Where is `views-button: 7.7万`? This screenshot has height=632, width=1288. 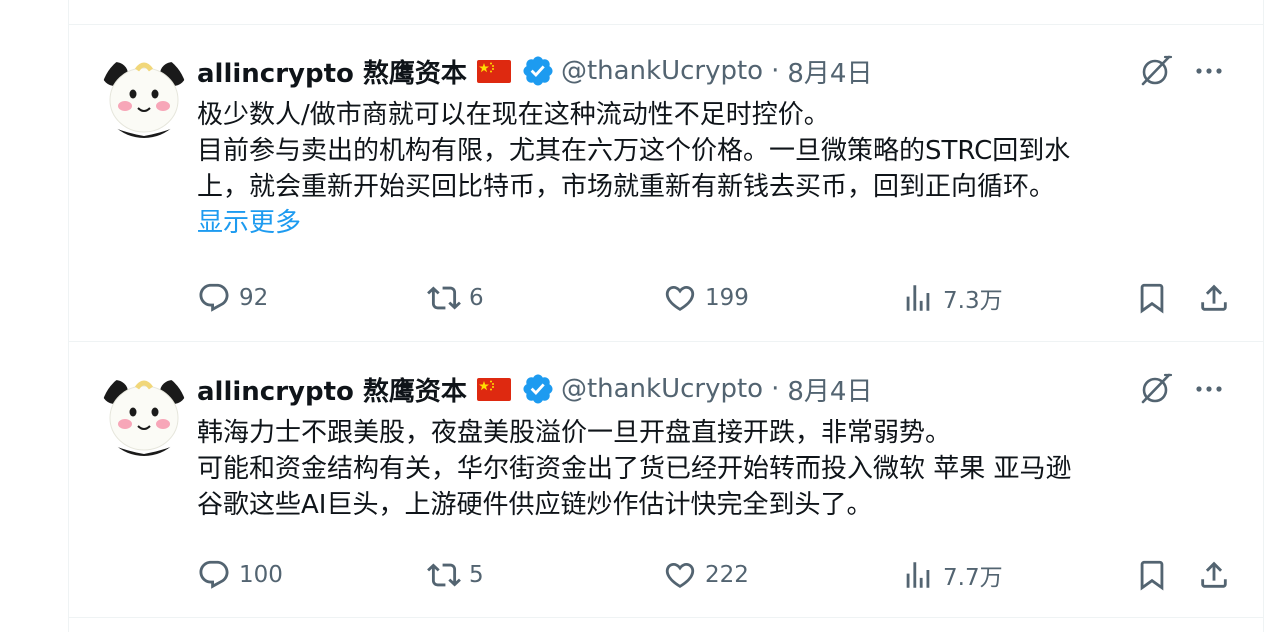
views-button: 7.7万 is located at coordinates (952, 575).